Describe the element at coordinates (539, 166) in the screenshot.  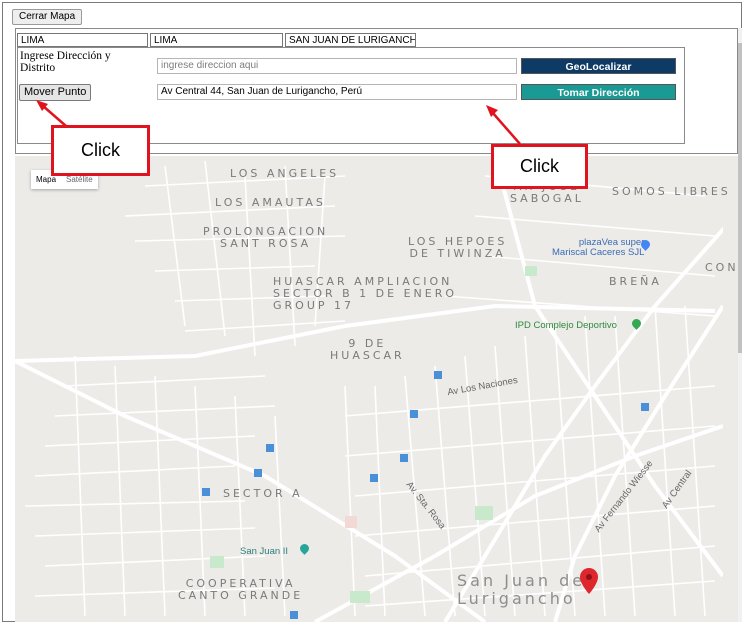
I see `click-callout-right: Click` at that location.